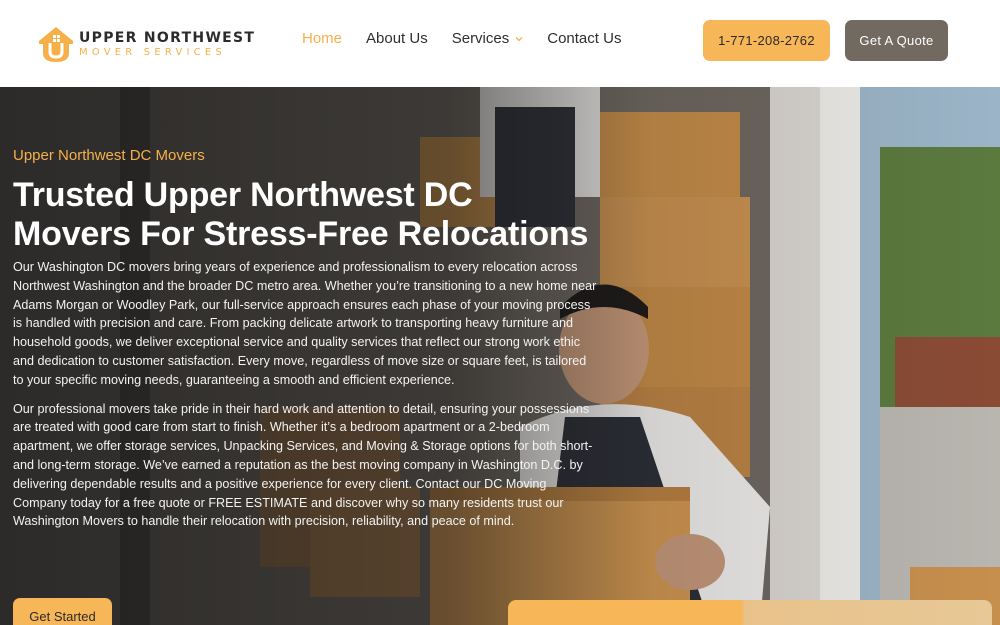 The image size is (1000, 625). What do you see at coordinates (519, 38) in the screenshot?
I see `chevron-down-icon` at bounding box center [519, 38].